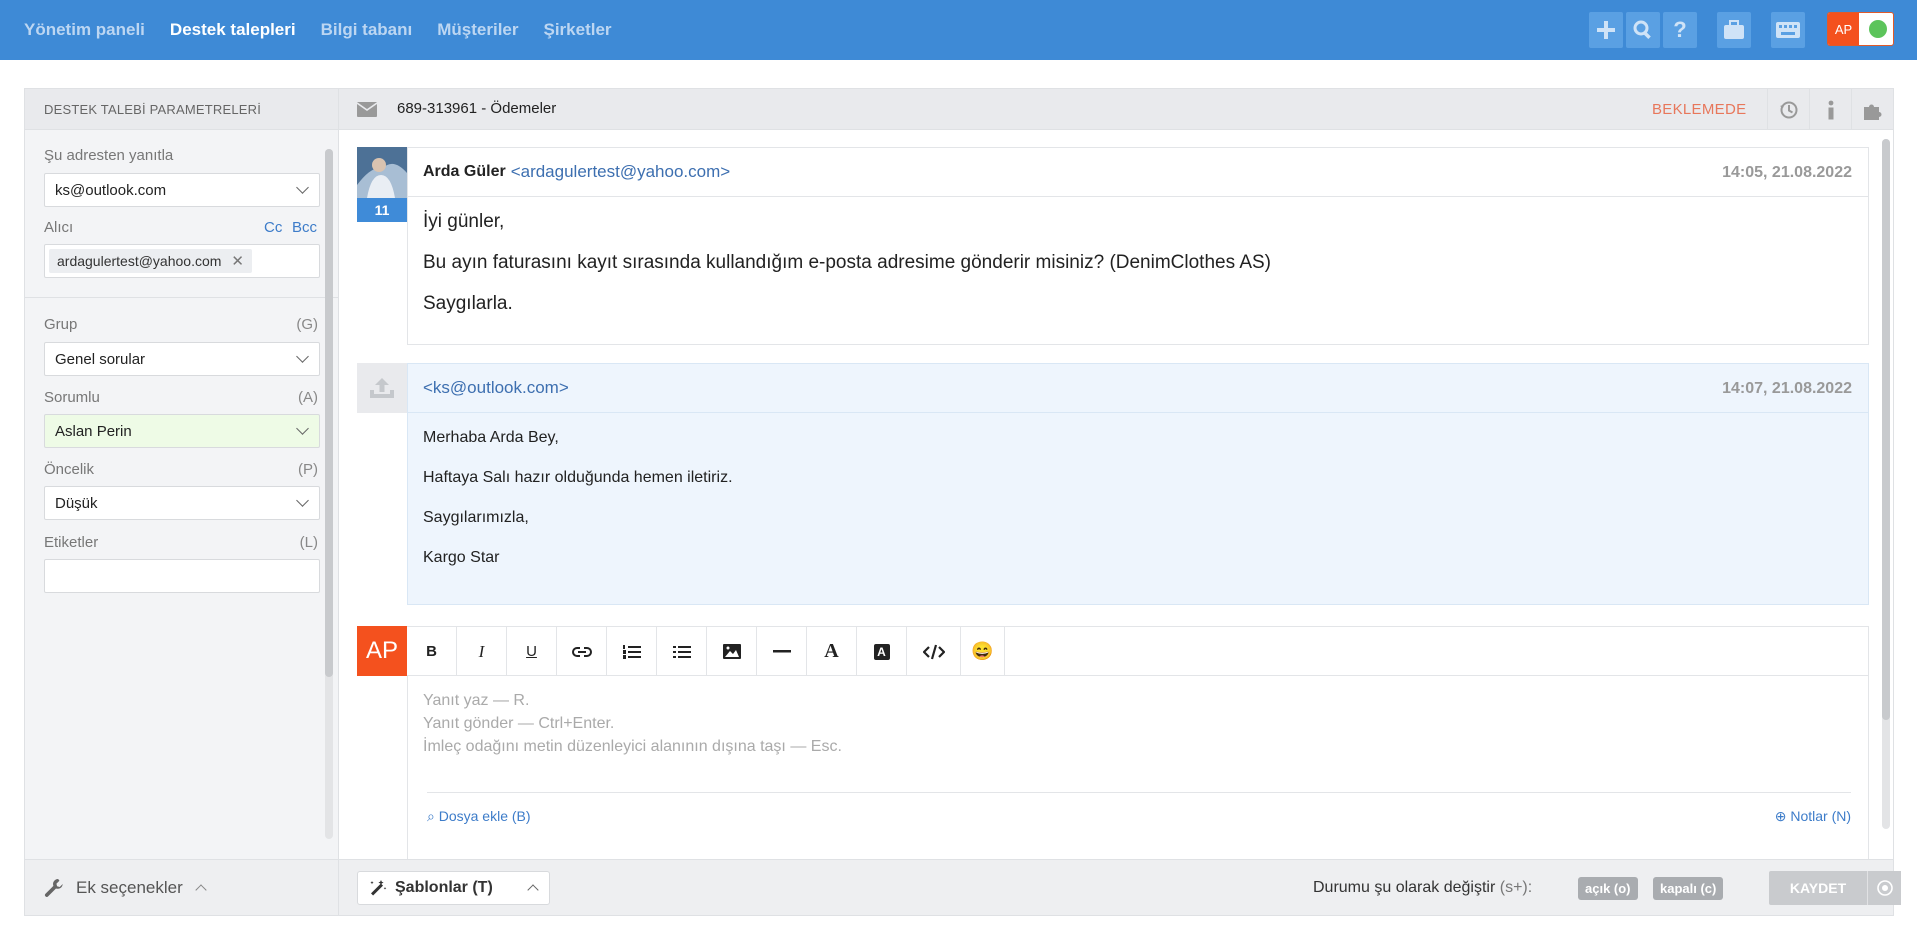 The height and width of the screenshot is (939, 1917). I want to click on cc-link: Cc, so click(273, 227).